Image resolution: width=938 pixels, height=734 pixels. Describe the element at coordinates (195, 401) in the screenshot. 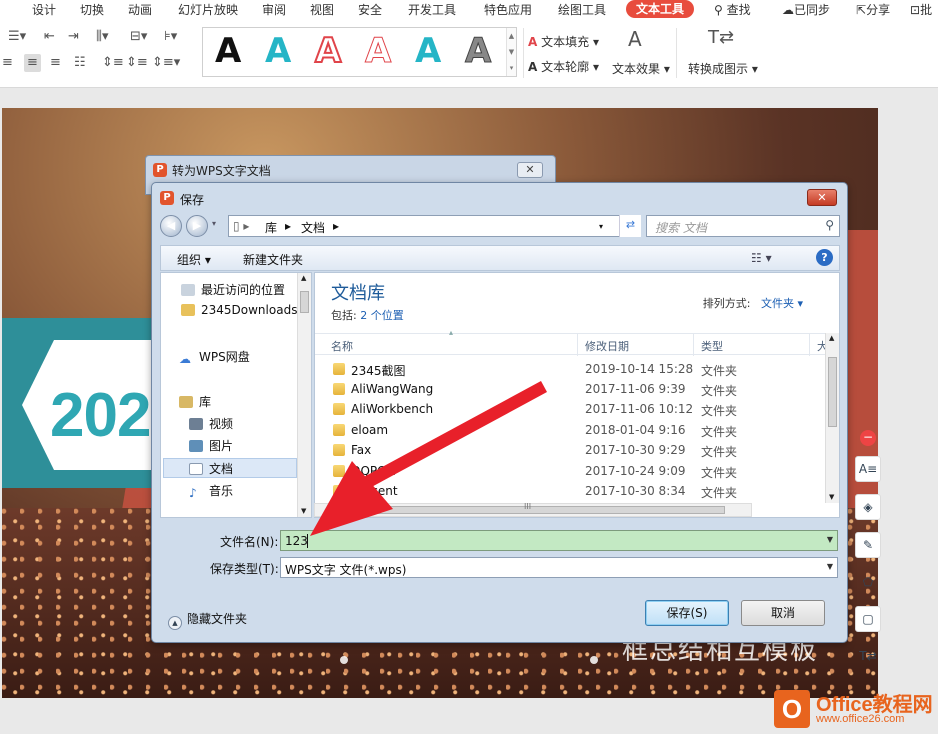

I see `tree-item-library: 库` at that location.